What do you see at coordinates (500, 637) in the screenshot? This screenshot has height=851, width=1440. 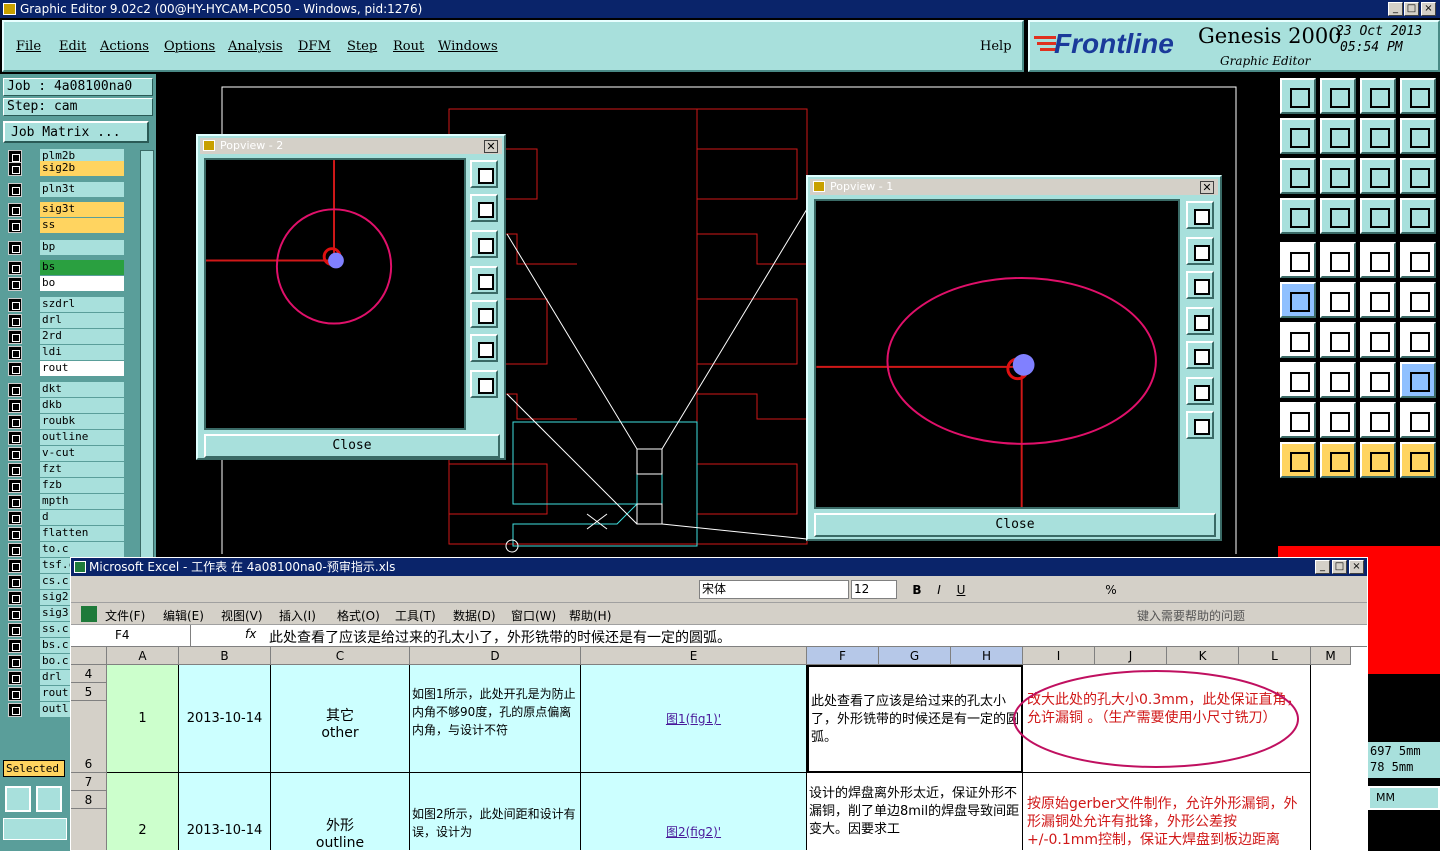 I see `formula-content: 此处查看了应该是给过来的孔太小了，外形铣带的时候还是有一定的圆弧。` at bounding box center [500, 637].